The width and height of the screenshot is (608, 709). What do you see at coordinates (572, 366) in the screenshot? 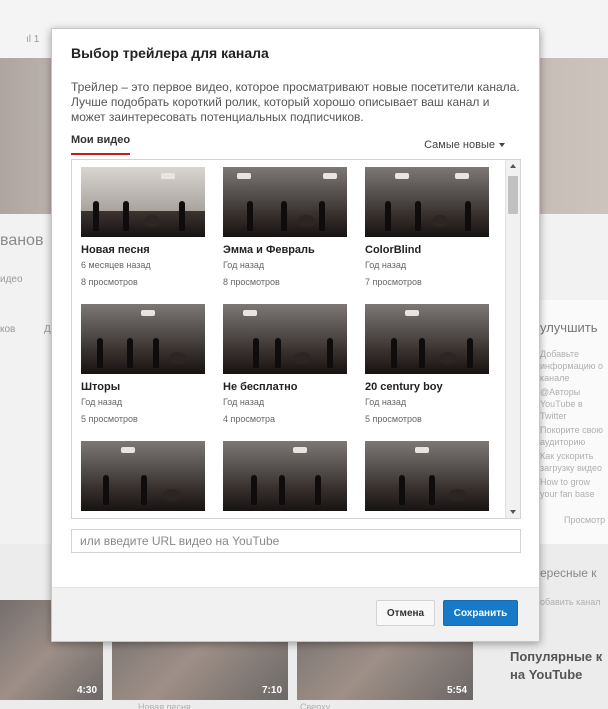
I see `bg-improve-item: Добавьте информацию о канале` at bounding box center [572, 366].